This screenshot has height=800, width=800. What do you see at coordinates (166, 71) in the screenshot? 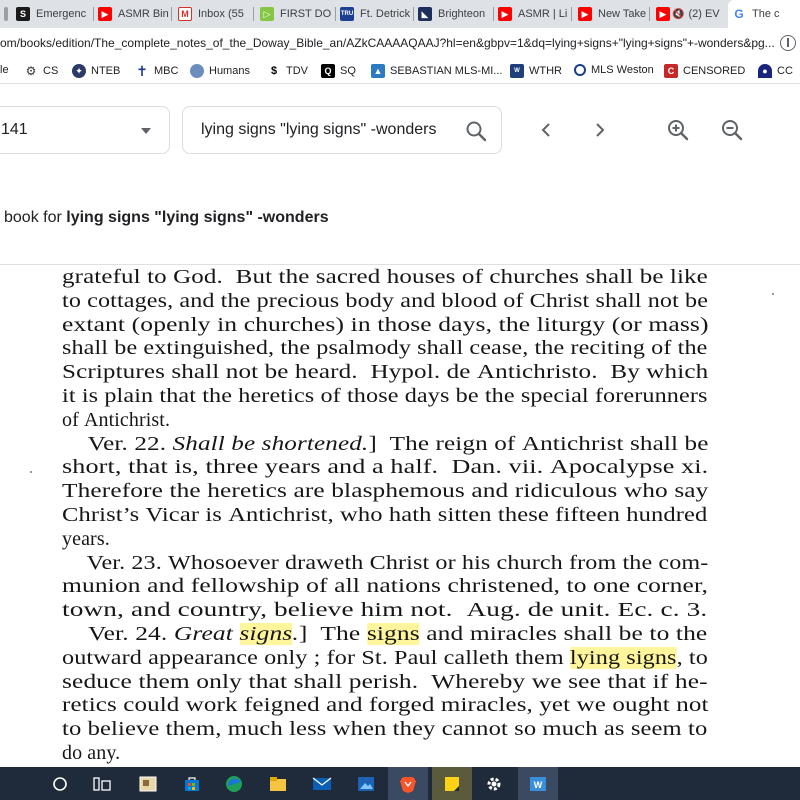
I see `bookmark-label: MBC` at bounding box center [166, 71].